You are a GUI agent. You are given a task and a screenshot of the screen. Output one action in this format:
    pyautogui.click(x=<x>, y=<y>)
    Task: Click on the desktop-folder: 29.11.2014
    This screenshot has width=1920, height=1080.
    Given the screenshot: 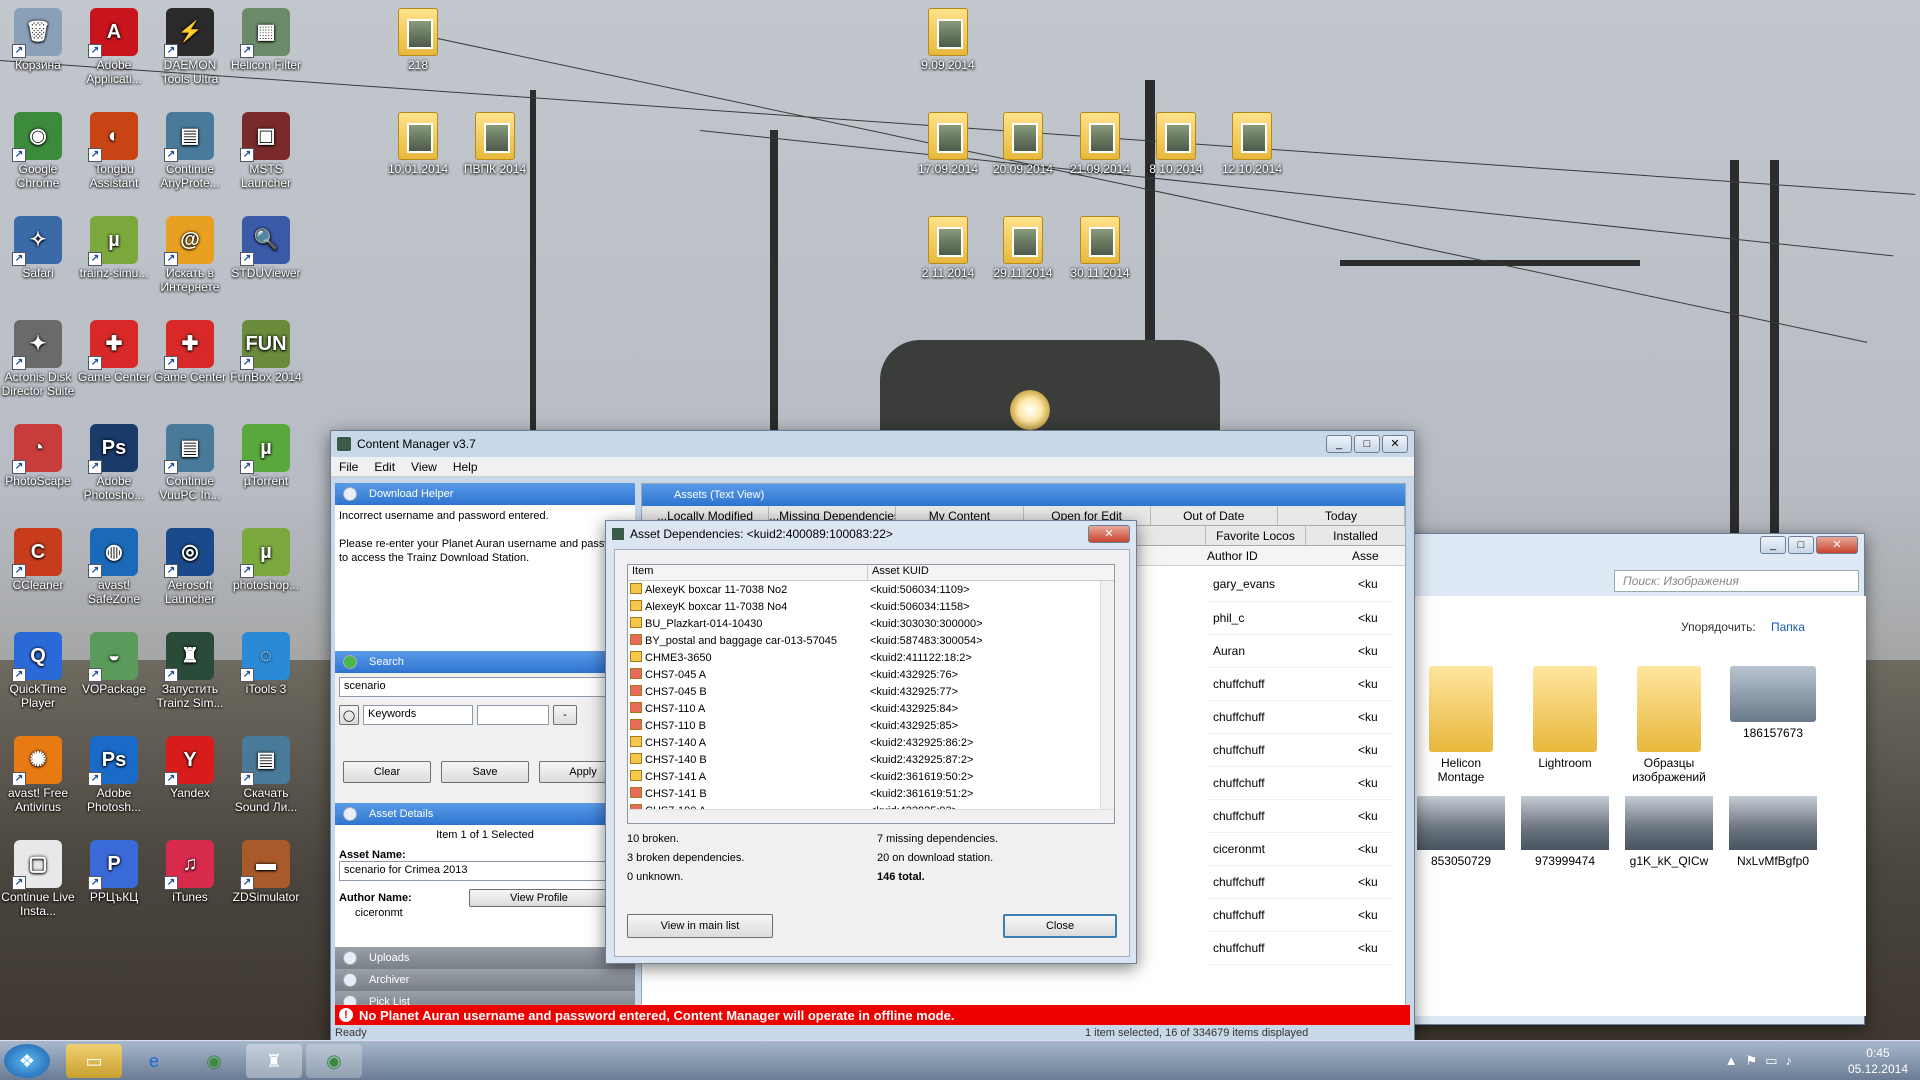 What is the action you would take?
    pyautogui.click(x=1023, y=248)
    